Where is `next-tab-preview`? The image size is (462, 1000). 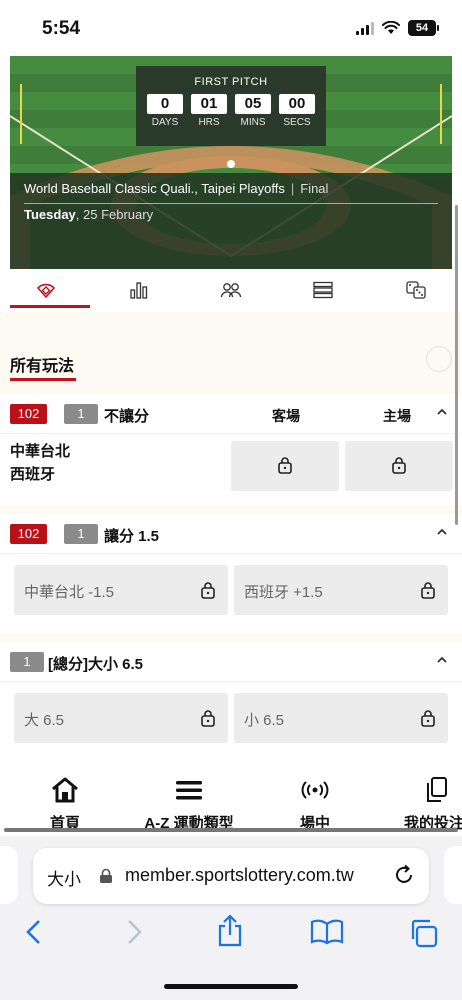
next-tab-preview is located at coordinates (453, 875).